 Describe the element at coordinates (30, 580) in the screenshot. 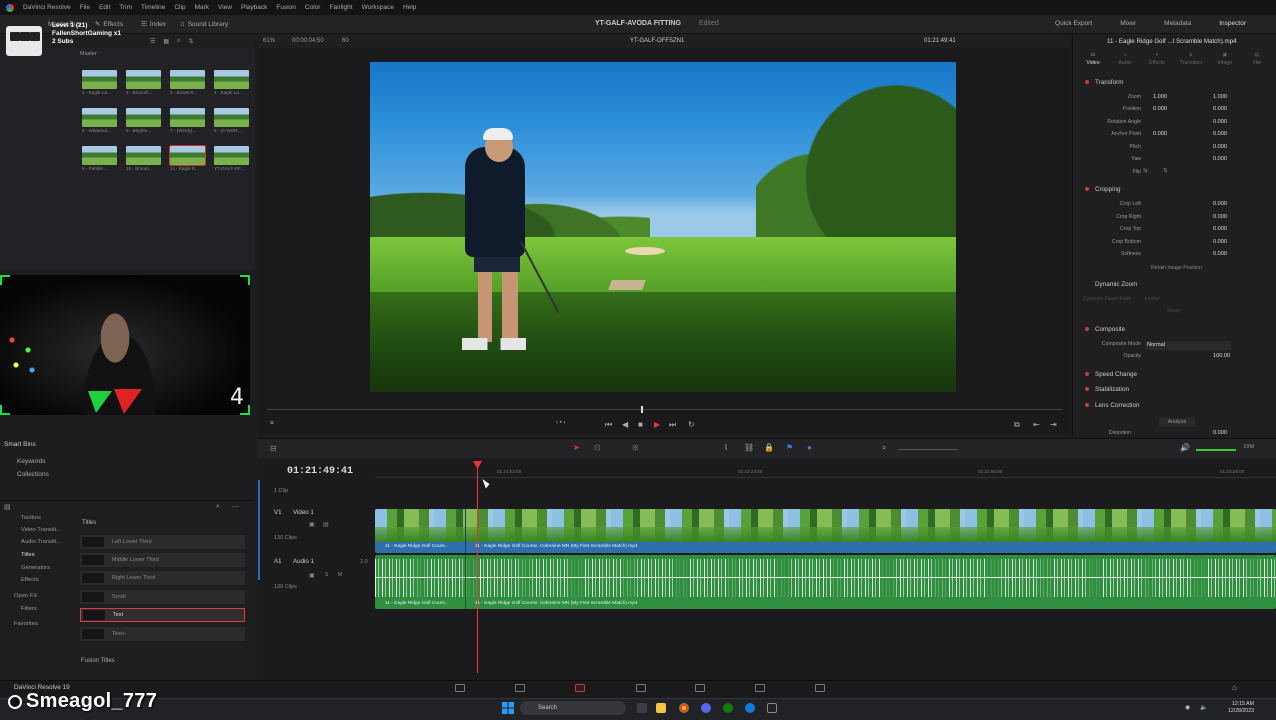

I see `tree-effects: Effects` at that location.